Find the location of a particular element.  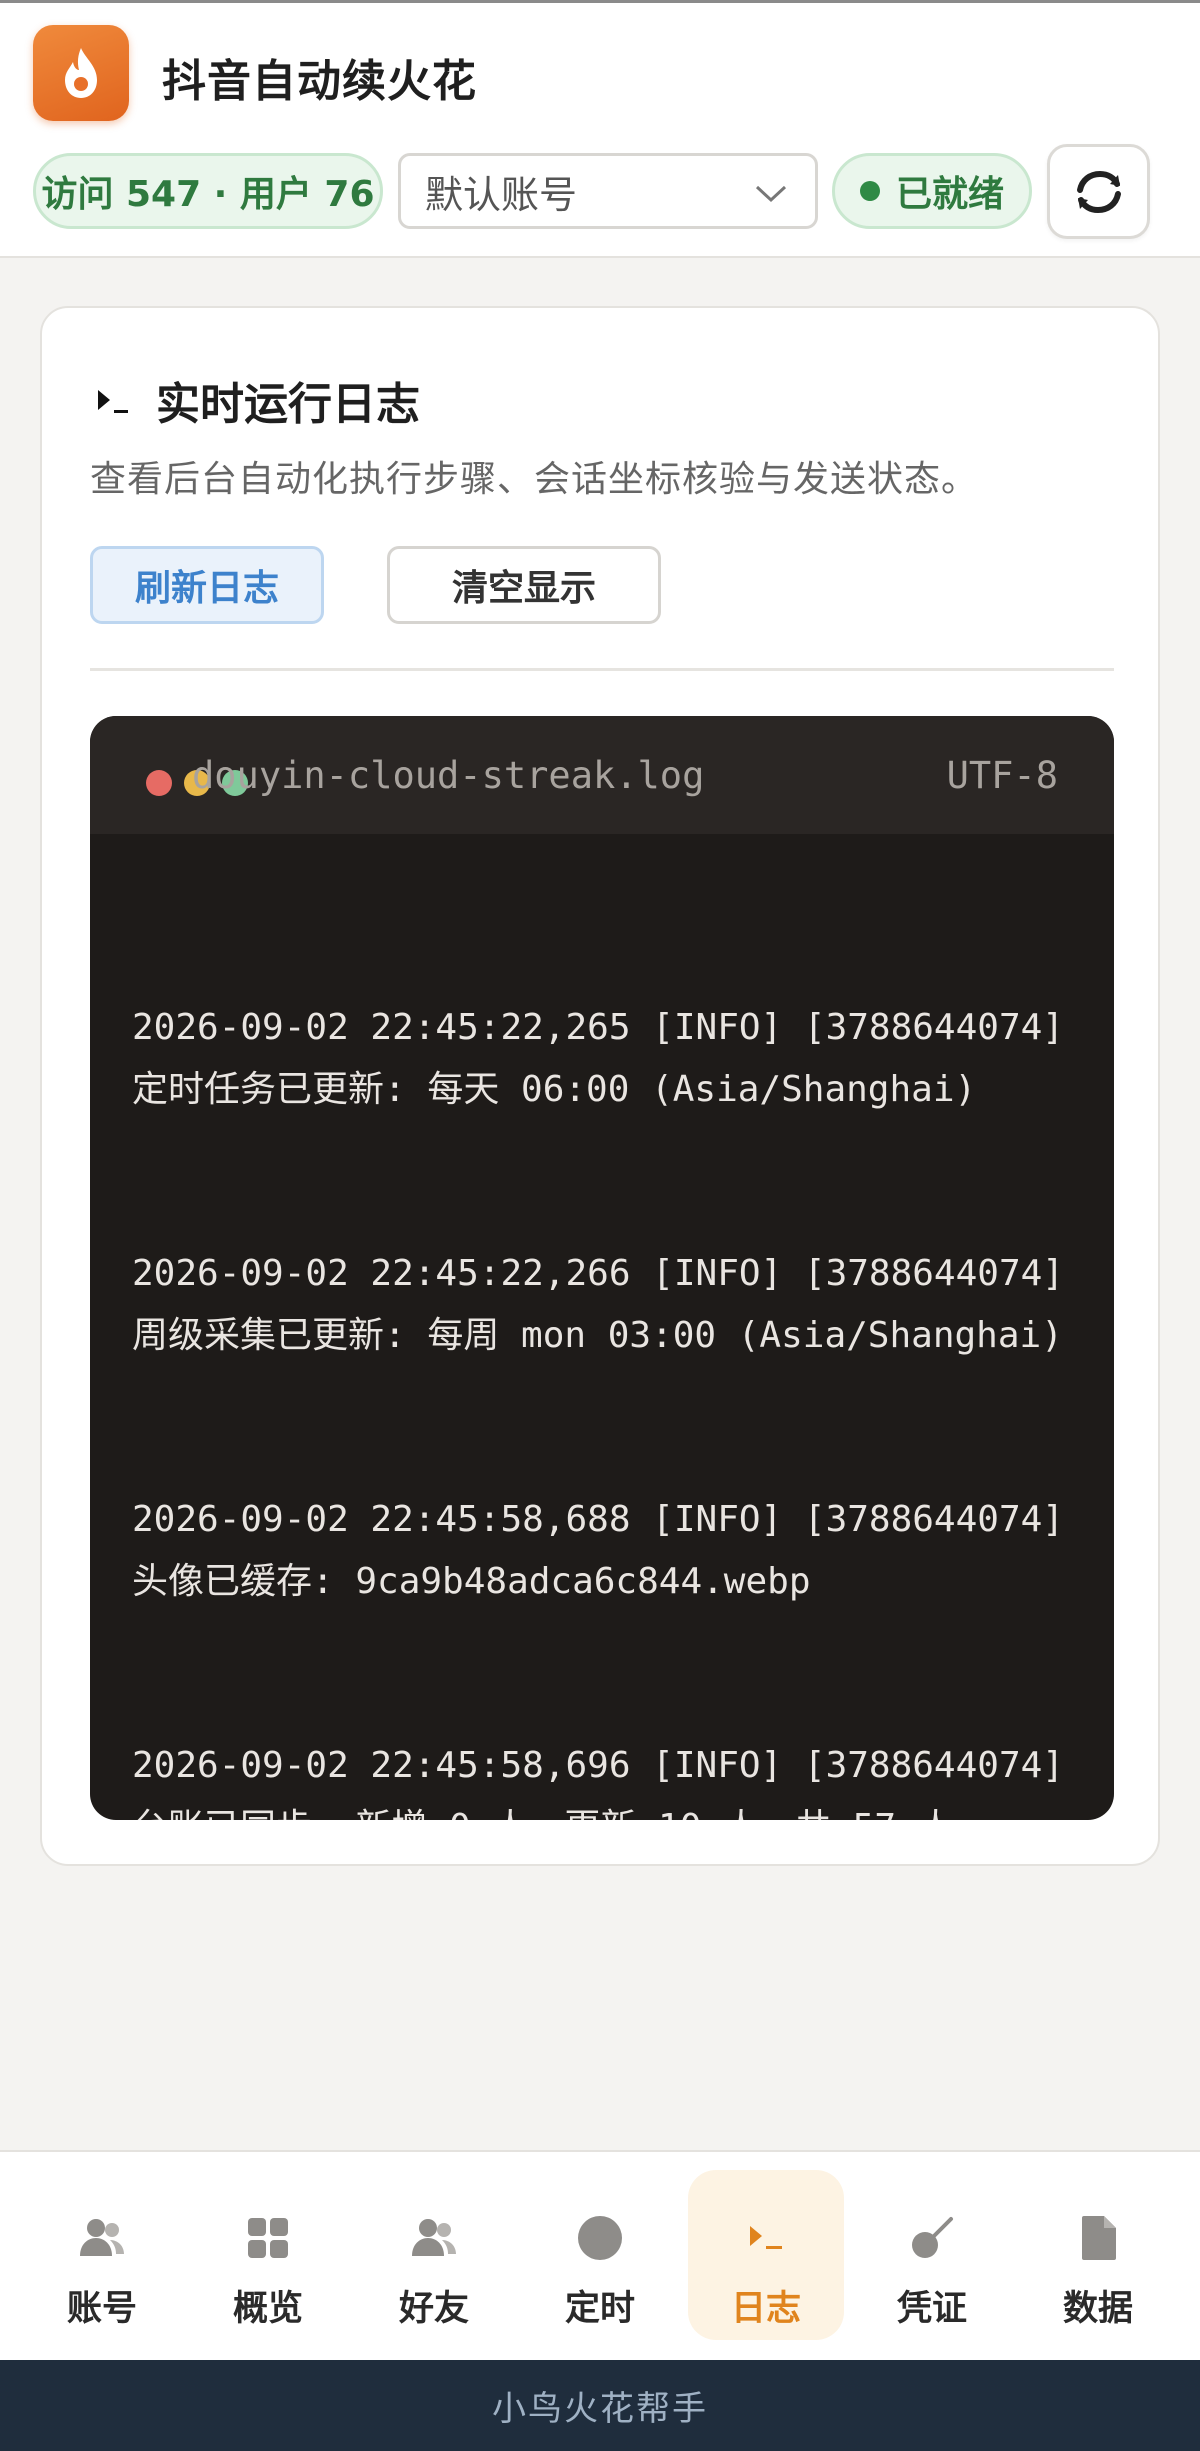

window-close-dot-icon is located at coordinates (159, 783).